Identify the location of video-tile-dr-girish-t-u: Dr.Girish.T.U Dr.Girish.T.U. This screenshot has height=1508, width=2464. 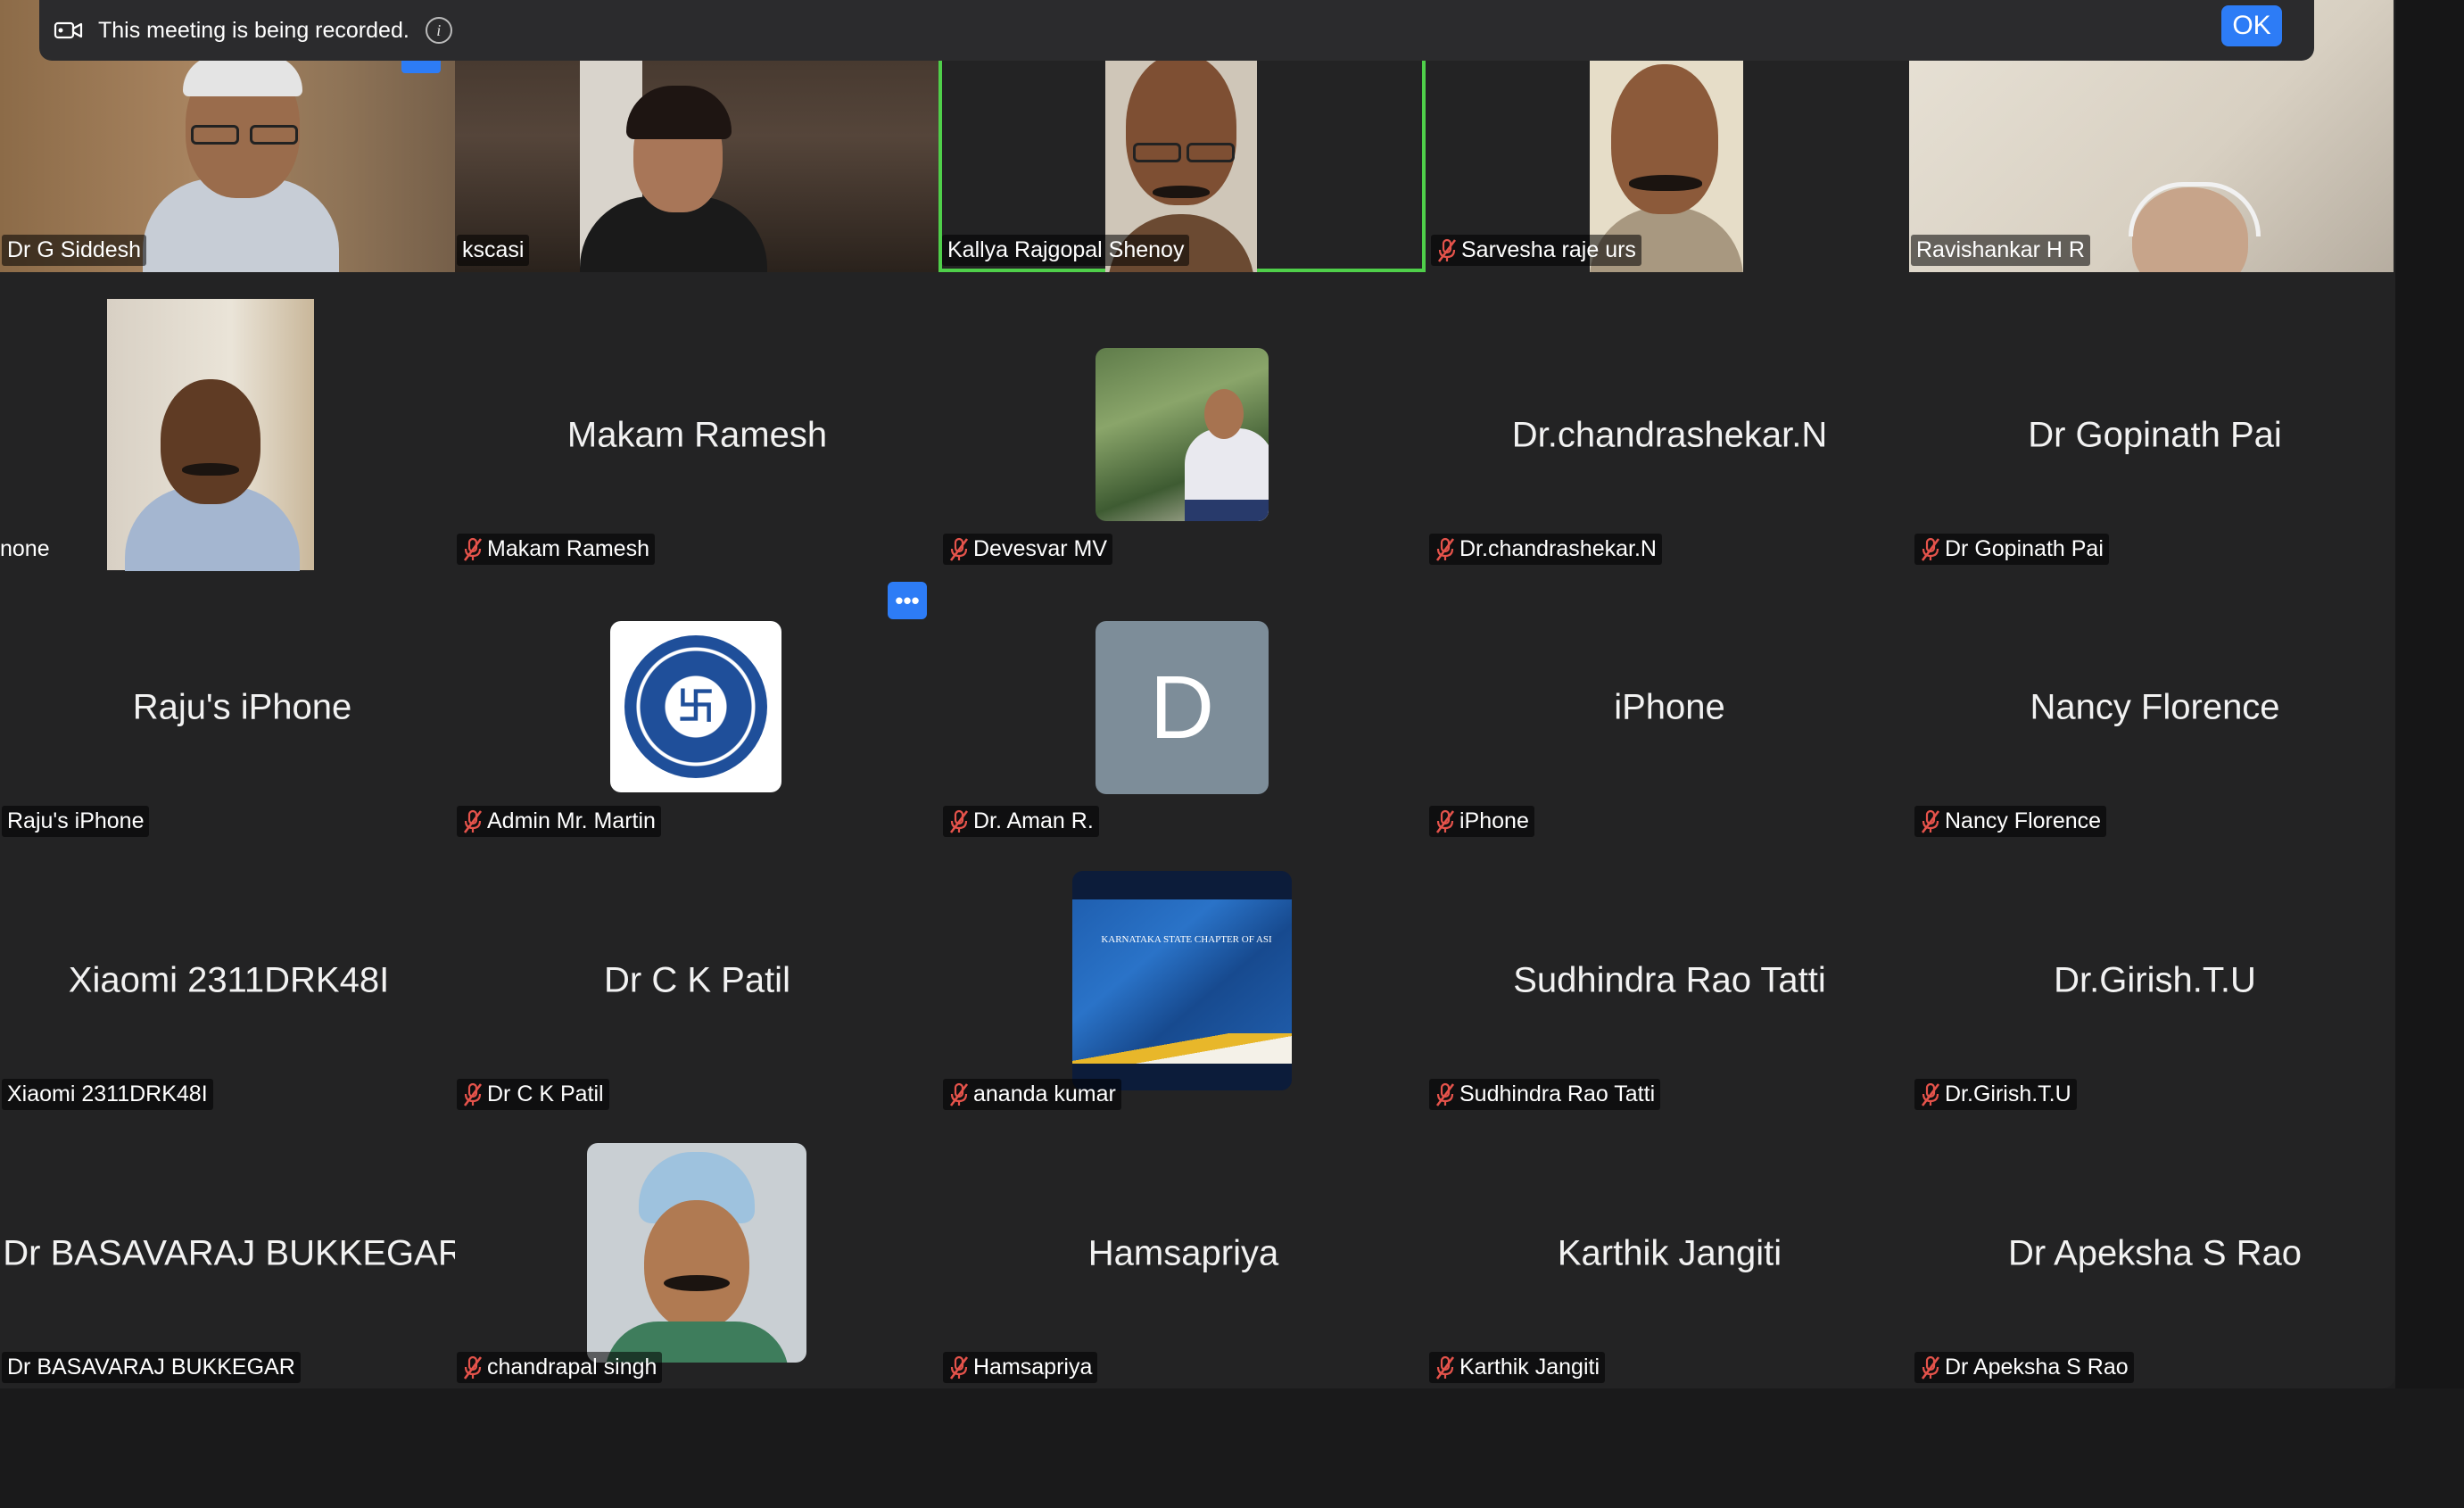
(2154, 980).